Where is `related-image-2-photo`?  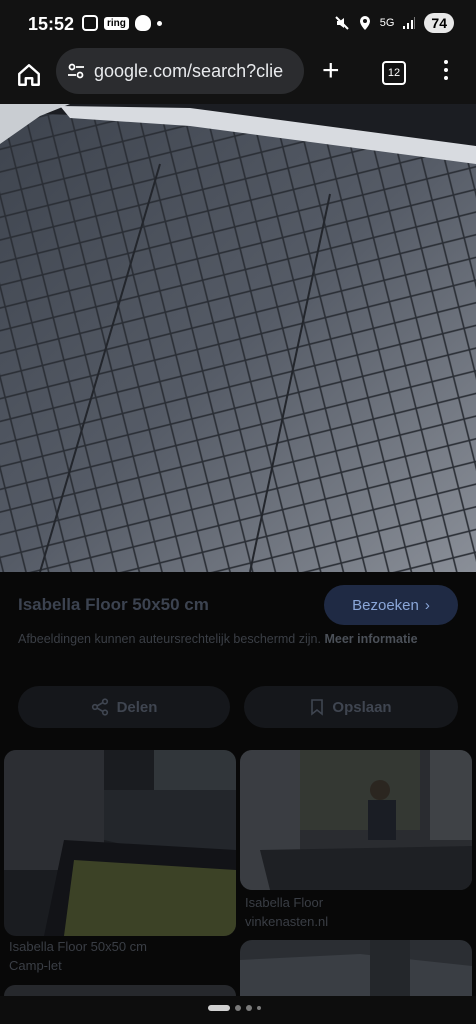 related-image-2-photo is located at coordinates (356, 820).